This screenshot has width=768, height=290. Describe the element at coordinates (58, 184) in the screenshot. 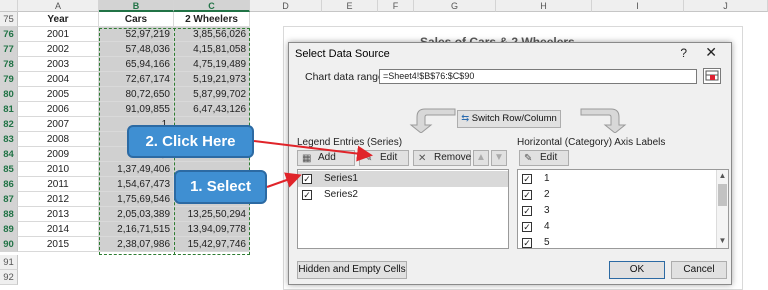

I see `cell-year: 2011` at that location.